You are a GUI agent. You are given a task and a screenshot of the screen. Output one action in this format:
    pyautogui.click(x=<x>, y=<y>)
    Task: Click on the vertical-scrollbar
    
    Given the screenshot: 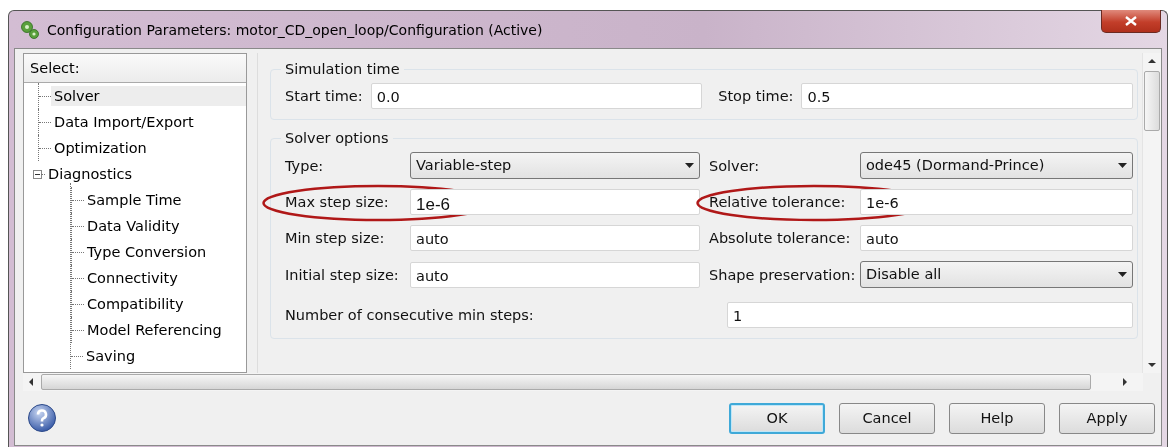 What is the action you would take?
    pyautogui.click(x=1151, y=213)
    